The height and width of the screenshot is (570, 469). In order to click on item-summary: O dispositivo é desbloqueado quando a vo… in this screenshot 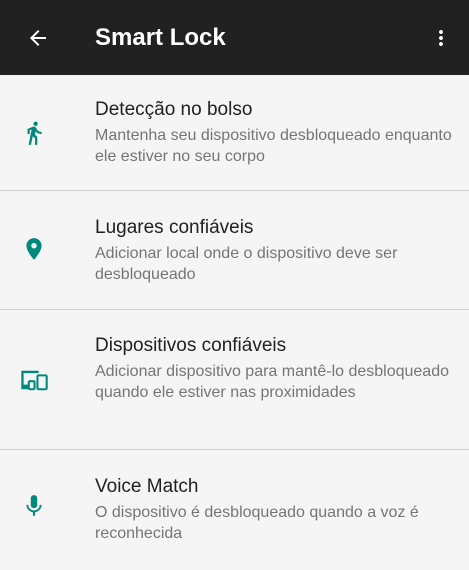, I will do `click(257, 523)`.